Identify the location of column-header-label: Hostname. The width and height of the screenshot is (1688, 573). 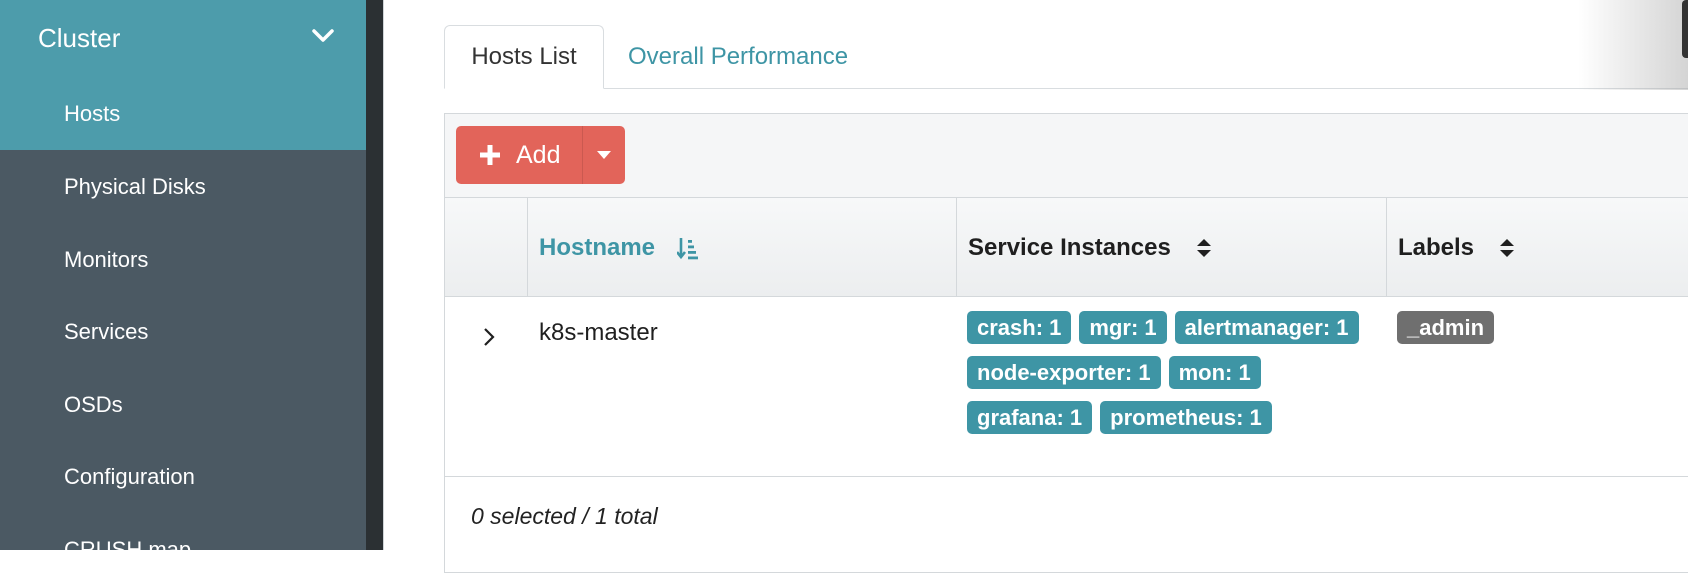
(597, 247).